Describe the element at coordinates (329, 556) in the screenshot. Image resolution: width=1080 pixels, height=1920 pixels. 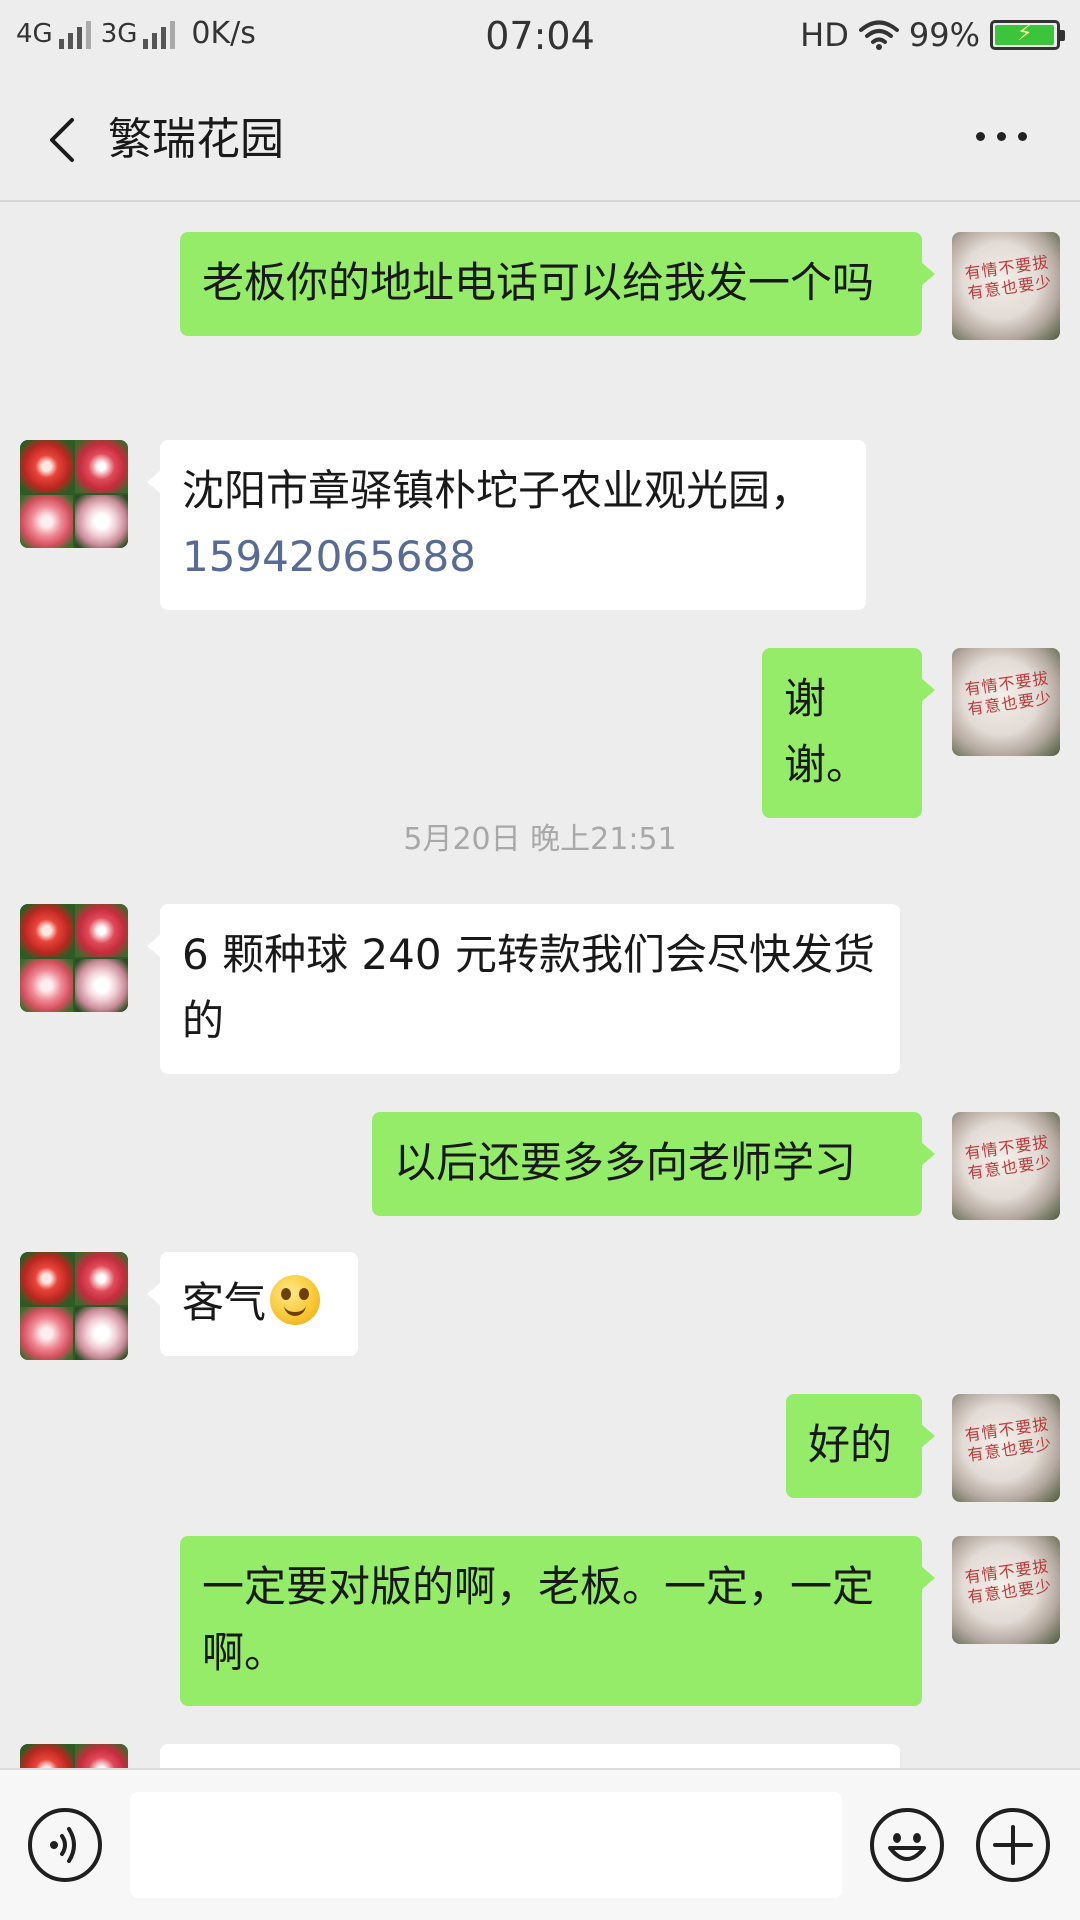
I see `phone-number-link: 15942065688` at that location.